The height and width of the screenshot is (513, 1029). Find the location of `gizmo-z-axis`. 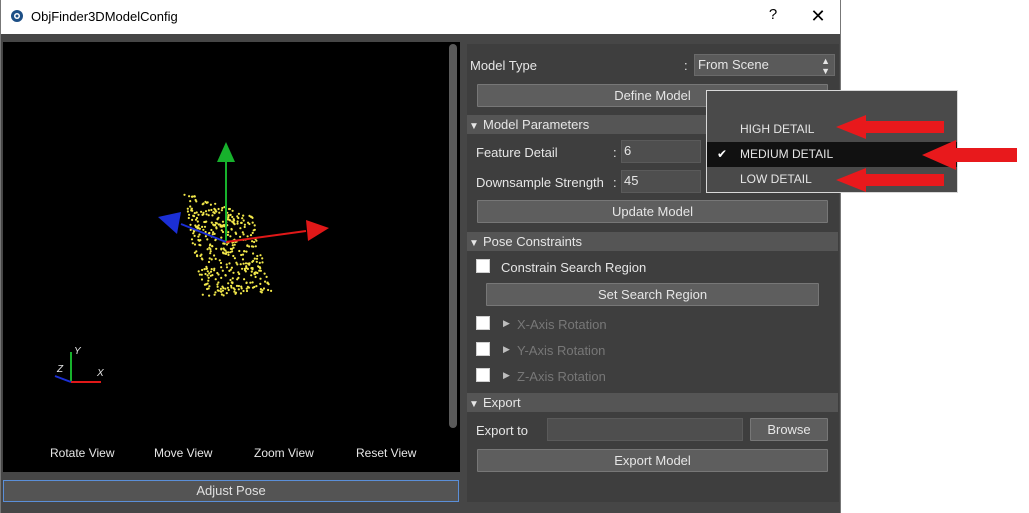

gizmo-z-axis is located at coordinates (63, 379).